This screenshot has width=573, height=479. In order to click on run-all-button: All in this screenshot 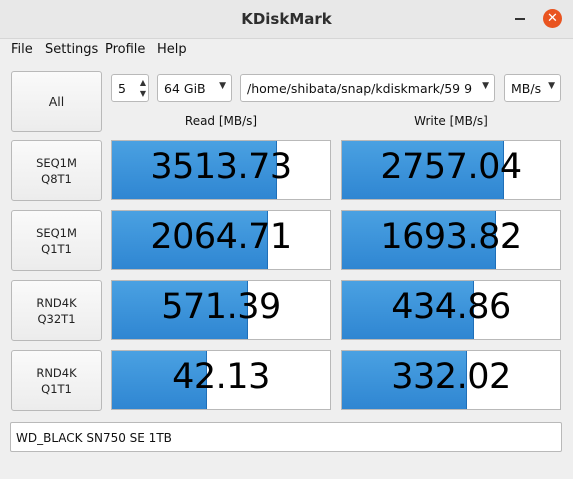, I will do `click(56, 101)`.